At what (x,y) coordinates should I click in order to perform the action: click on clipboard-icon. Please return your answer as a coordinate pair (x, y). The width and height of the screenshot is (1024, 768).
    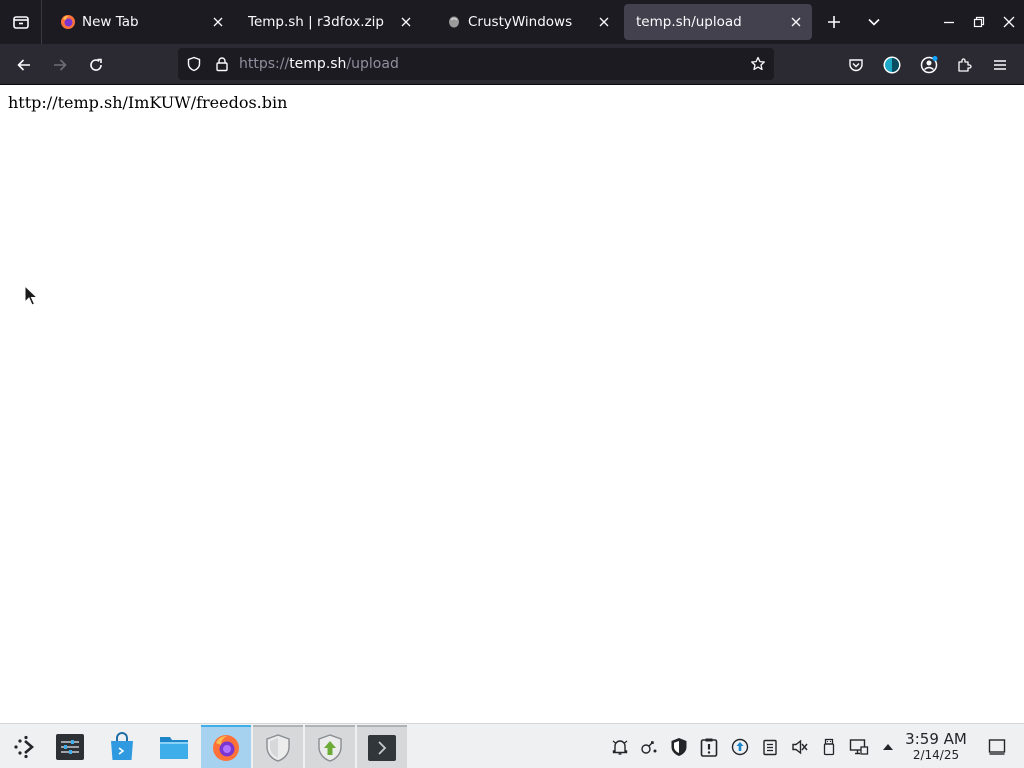
    Looking at the image, I should click on (770, 747).